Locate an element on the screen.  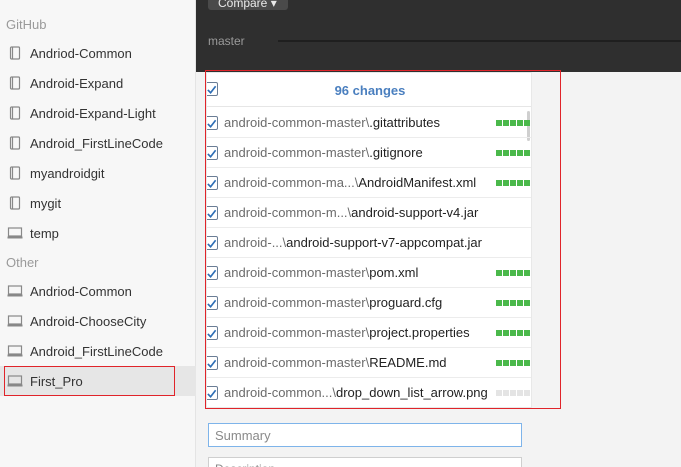
file-name: .gitattributes is located at coordinates (405, 122).